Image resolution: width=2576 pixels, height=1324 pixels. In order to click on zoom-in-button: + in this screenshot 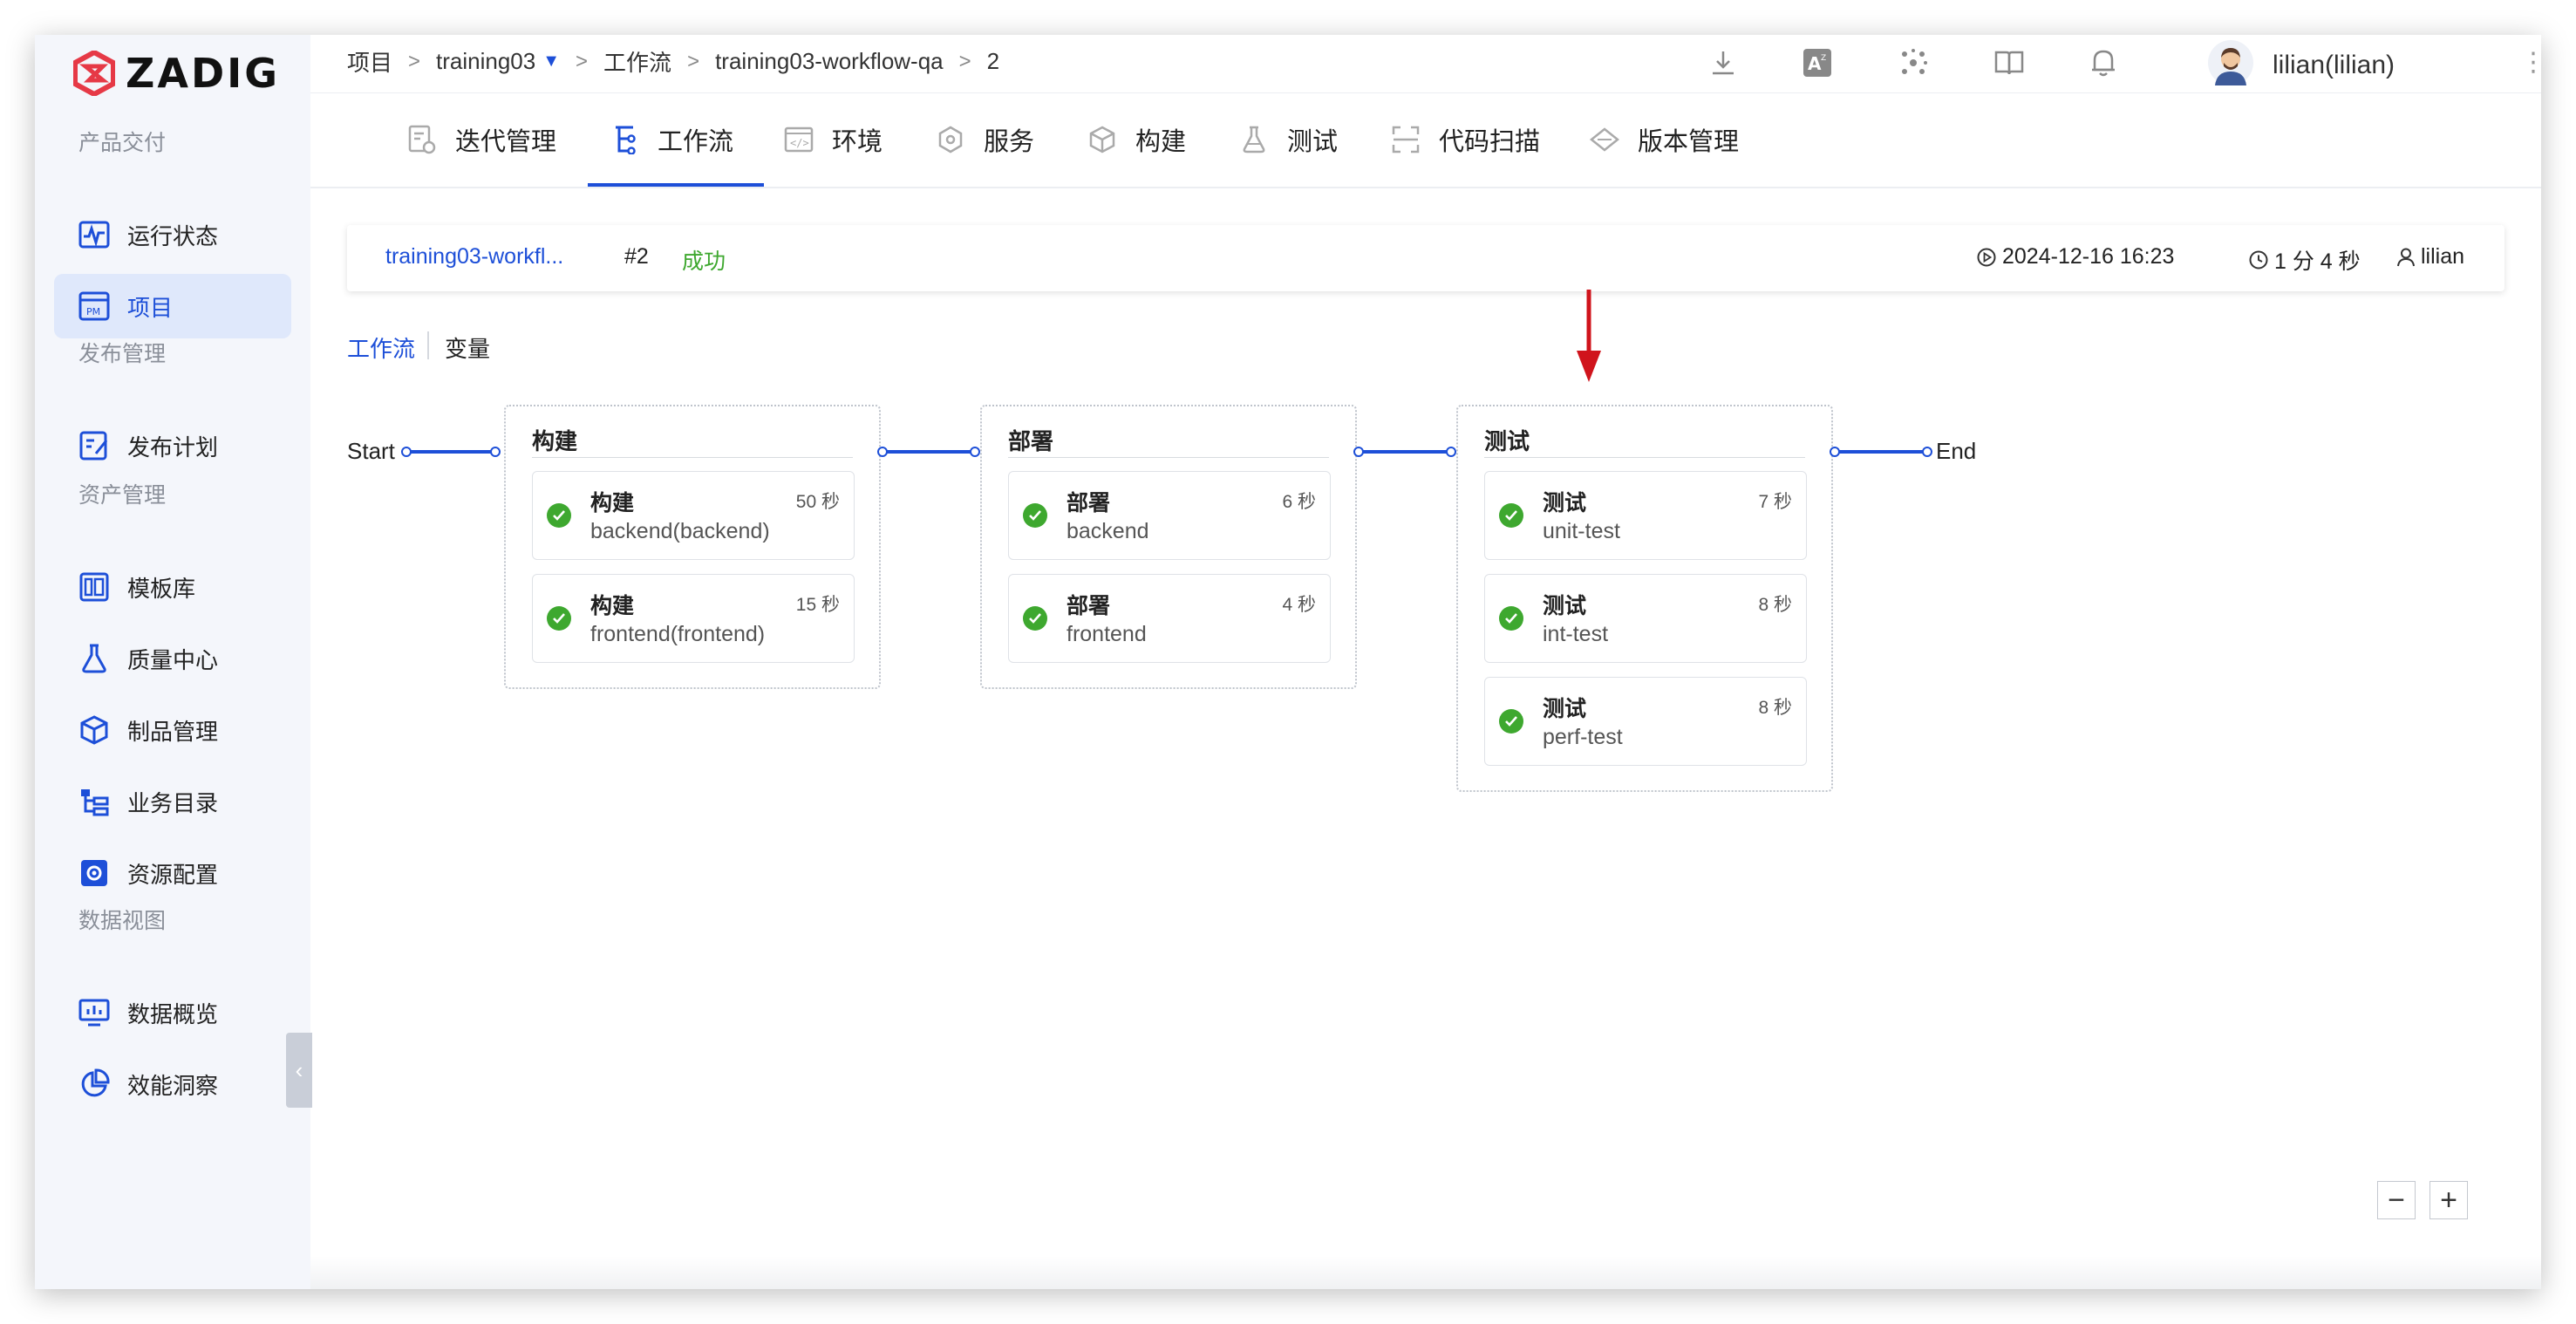, I will do `click(2449, 1200)`.